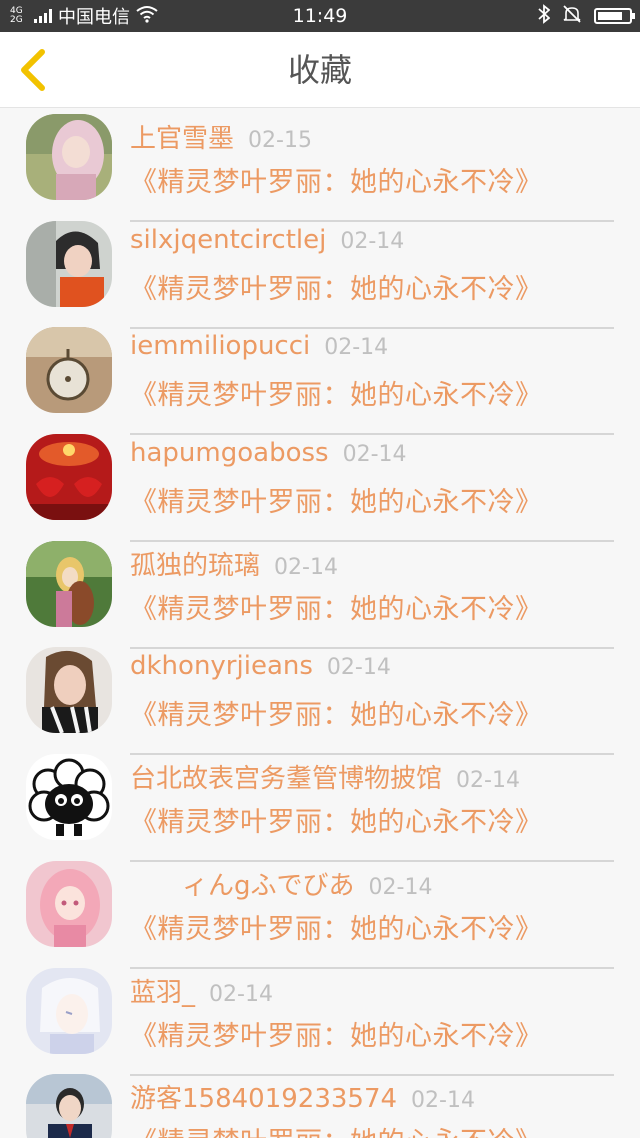  I want to click on item-meta: 蓝羽_ 02-14, so click(372, 991).